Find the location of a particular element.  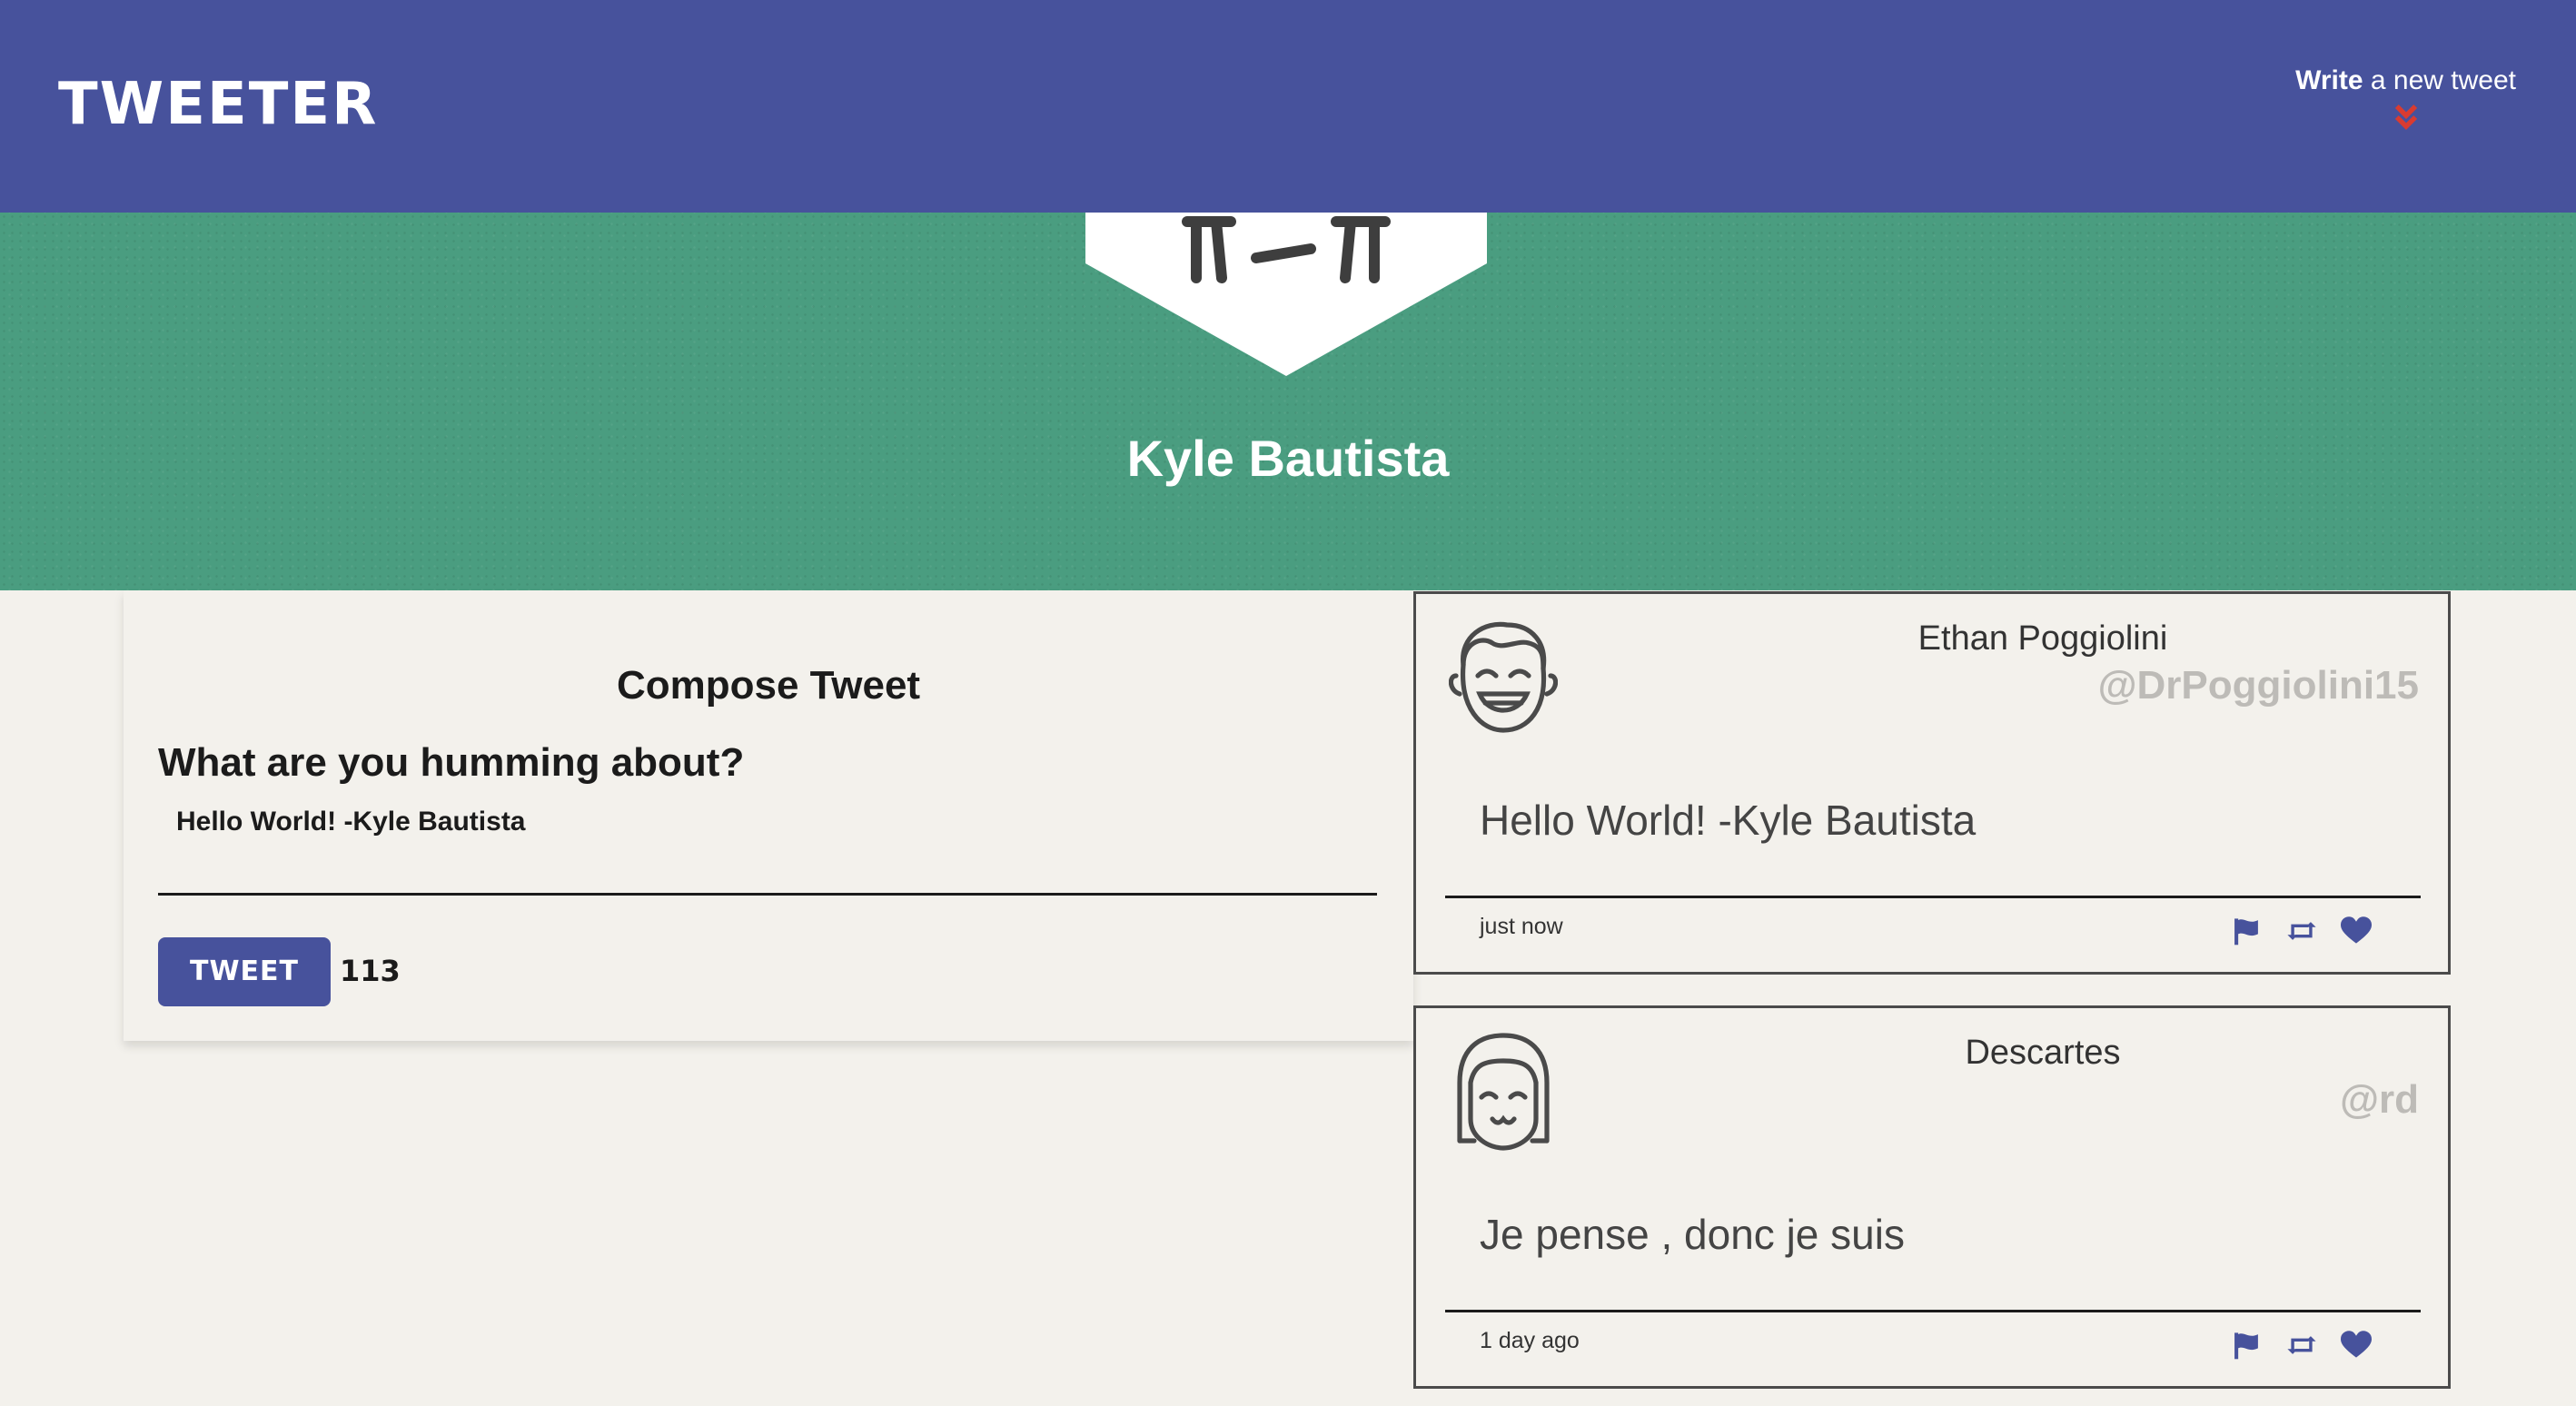

tweet-timestamp: just now is located at coordinates (1521, 927).